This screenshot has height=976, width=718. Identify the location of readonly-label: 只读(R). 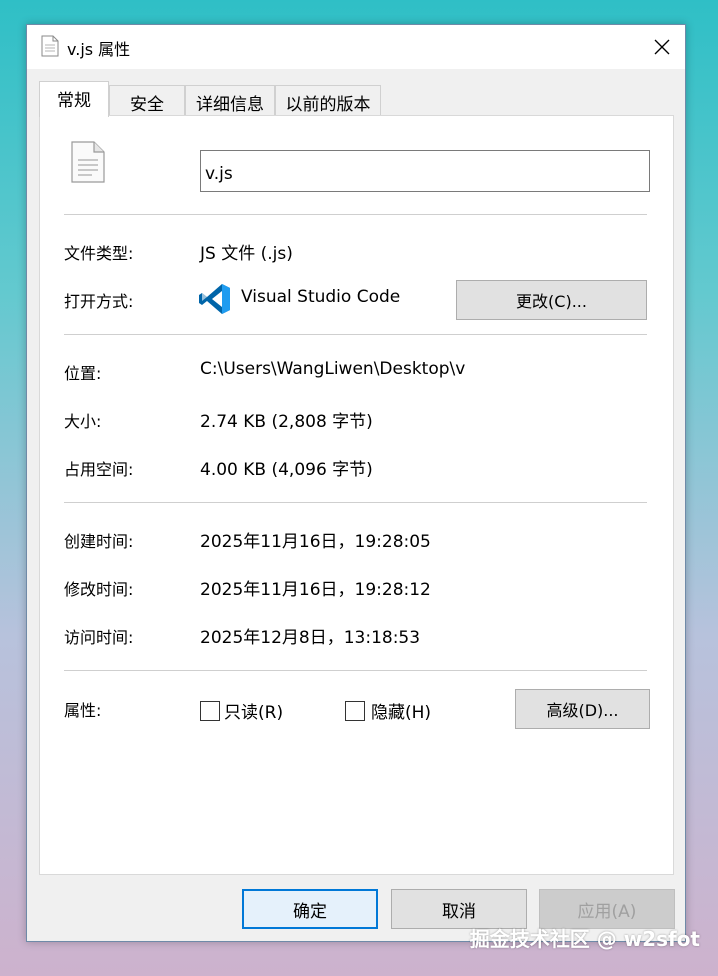
(253, 710).